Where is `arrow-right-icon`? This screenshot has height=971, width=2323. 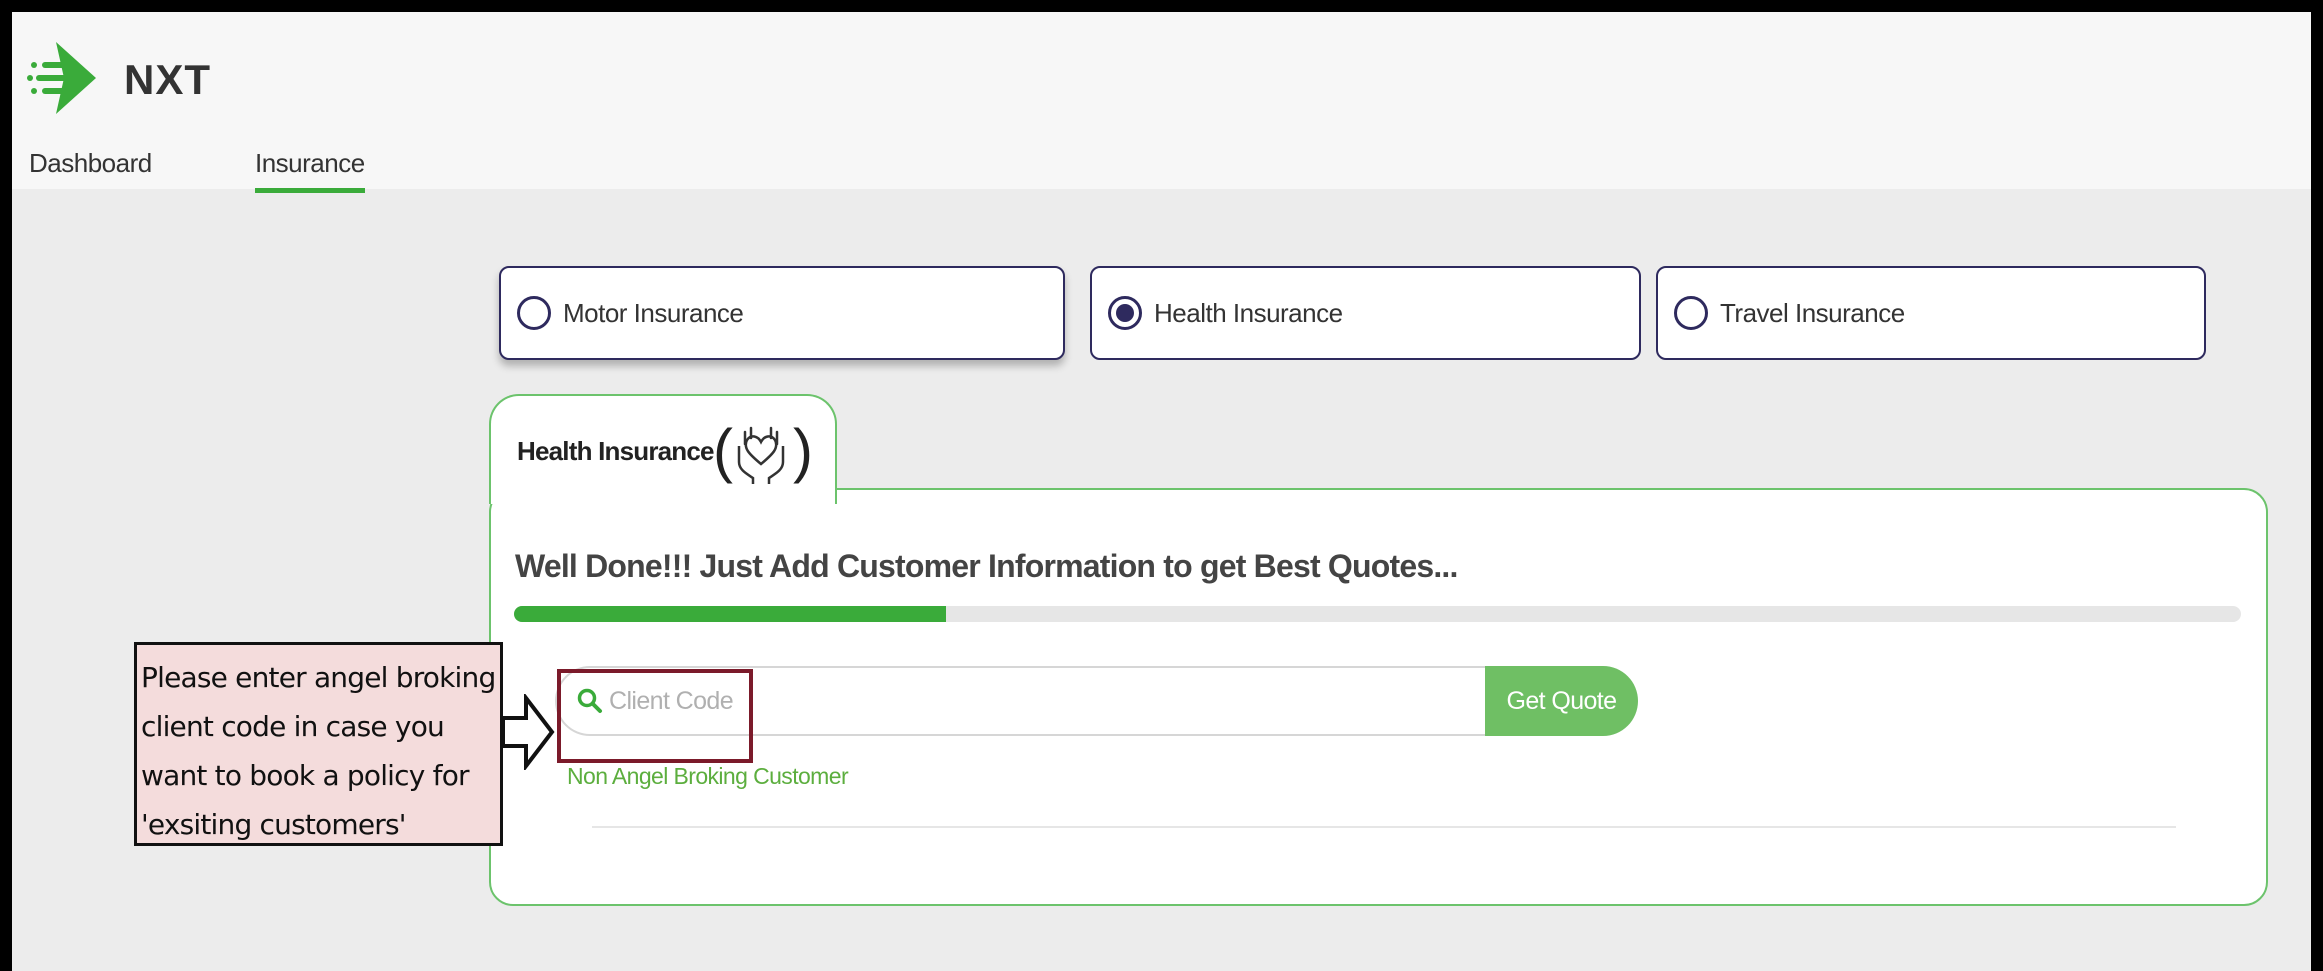
arrow-right-icon is located at coordinates (528, 732).